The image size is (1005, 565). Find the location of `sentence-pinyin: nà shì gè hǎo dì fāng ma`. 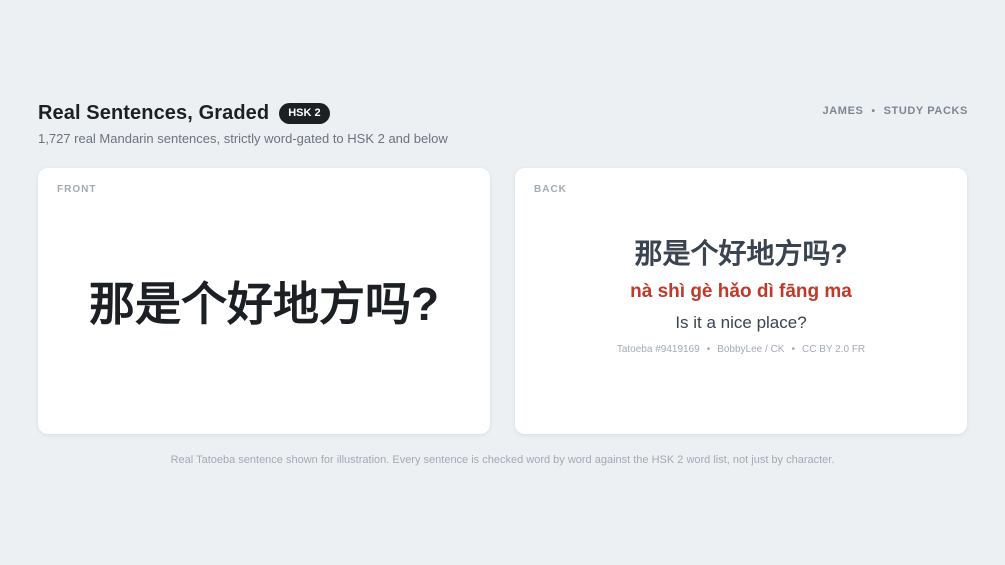

sentence-pinyin: nà shì gè hǎo dì fāng ma is located at coordinates (741, 291).